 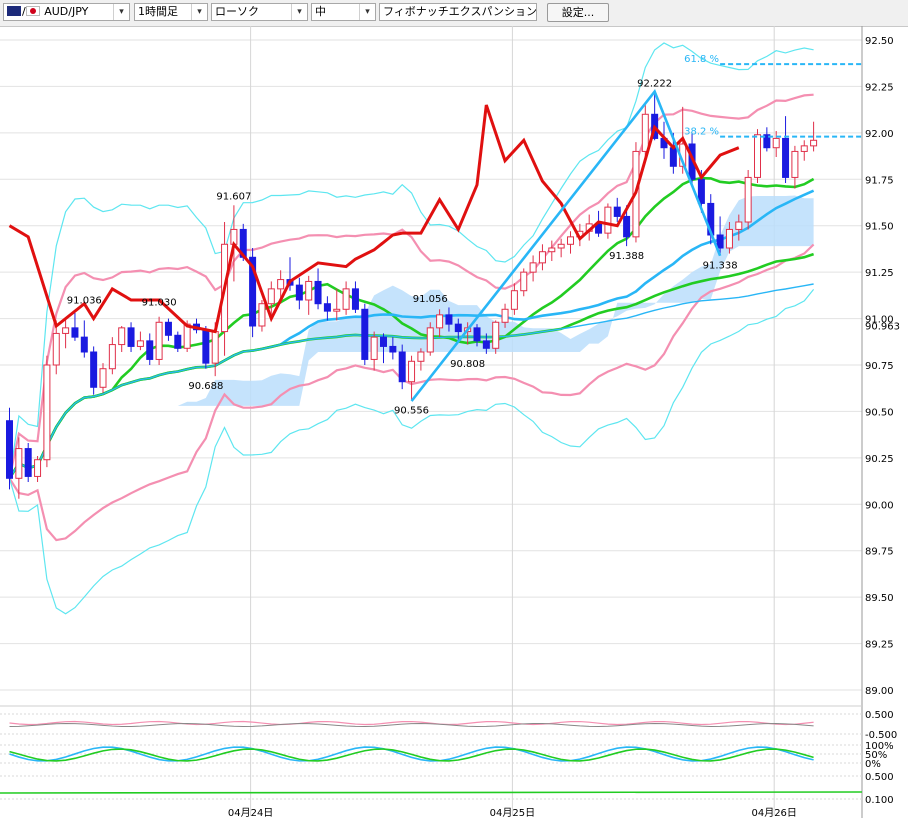 I want to click on price-label: 92.25, so click(x=879, y=87).